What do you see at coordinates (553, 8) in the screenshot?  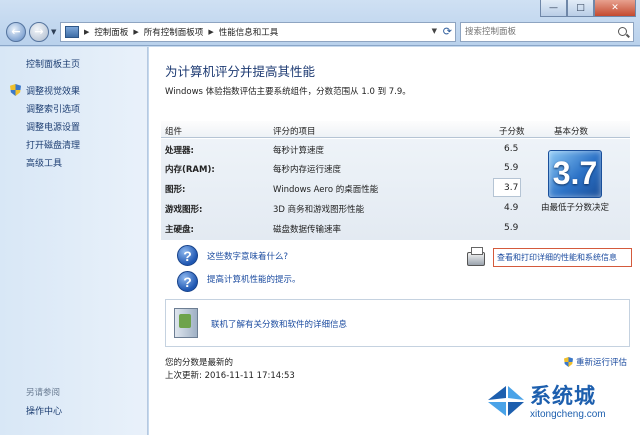 I see `minimize-button: —` at bounding box center [553, 8].